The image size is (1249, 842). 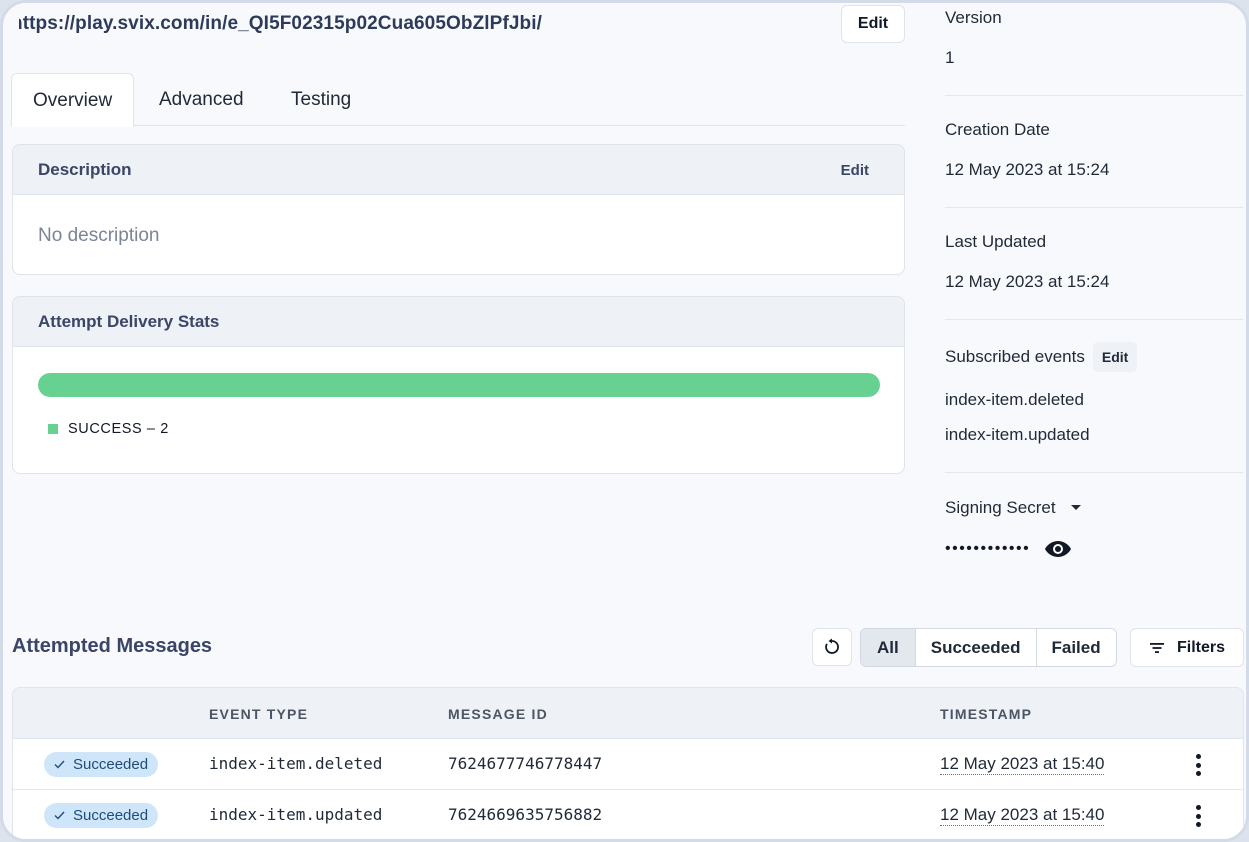 I want to click on description-edit-button: Edit, so click(x=855, y=170).